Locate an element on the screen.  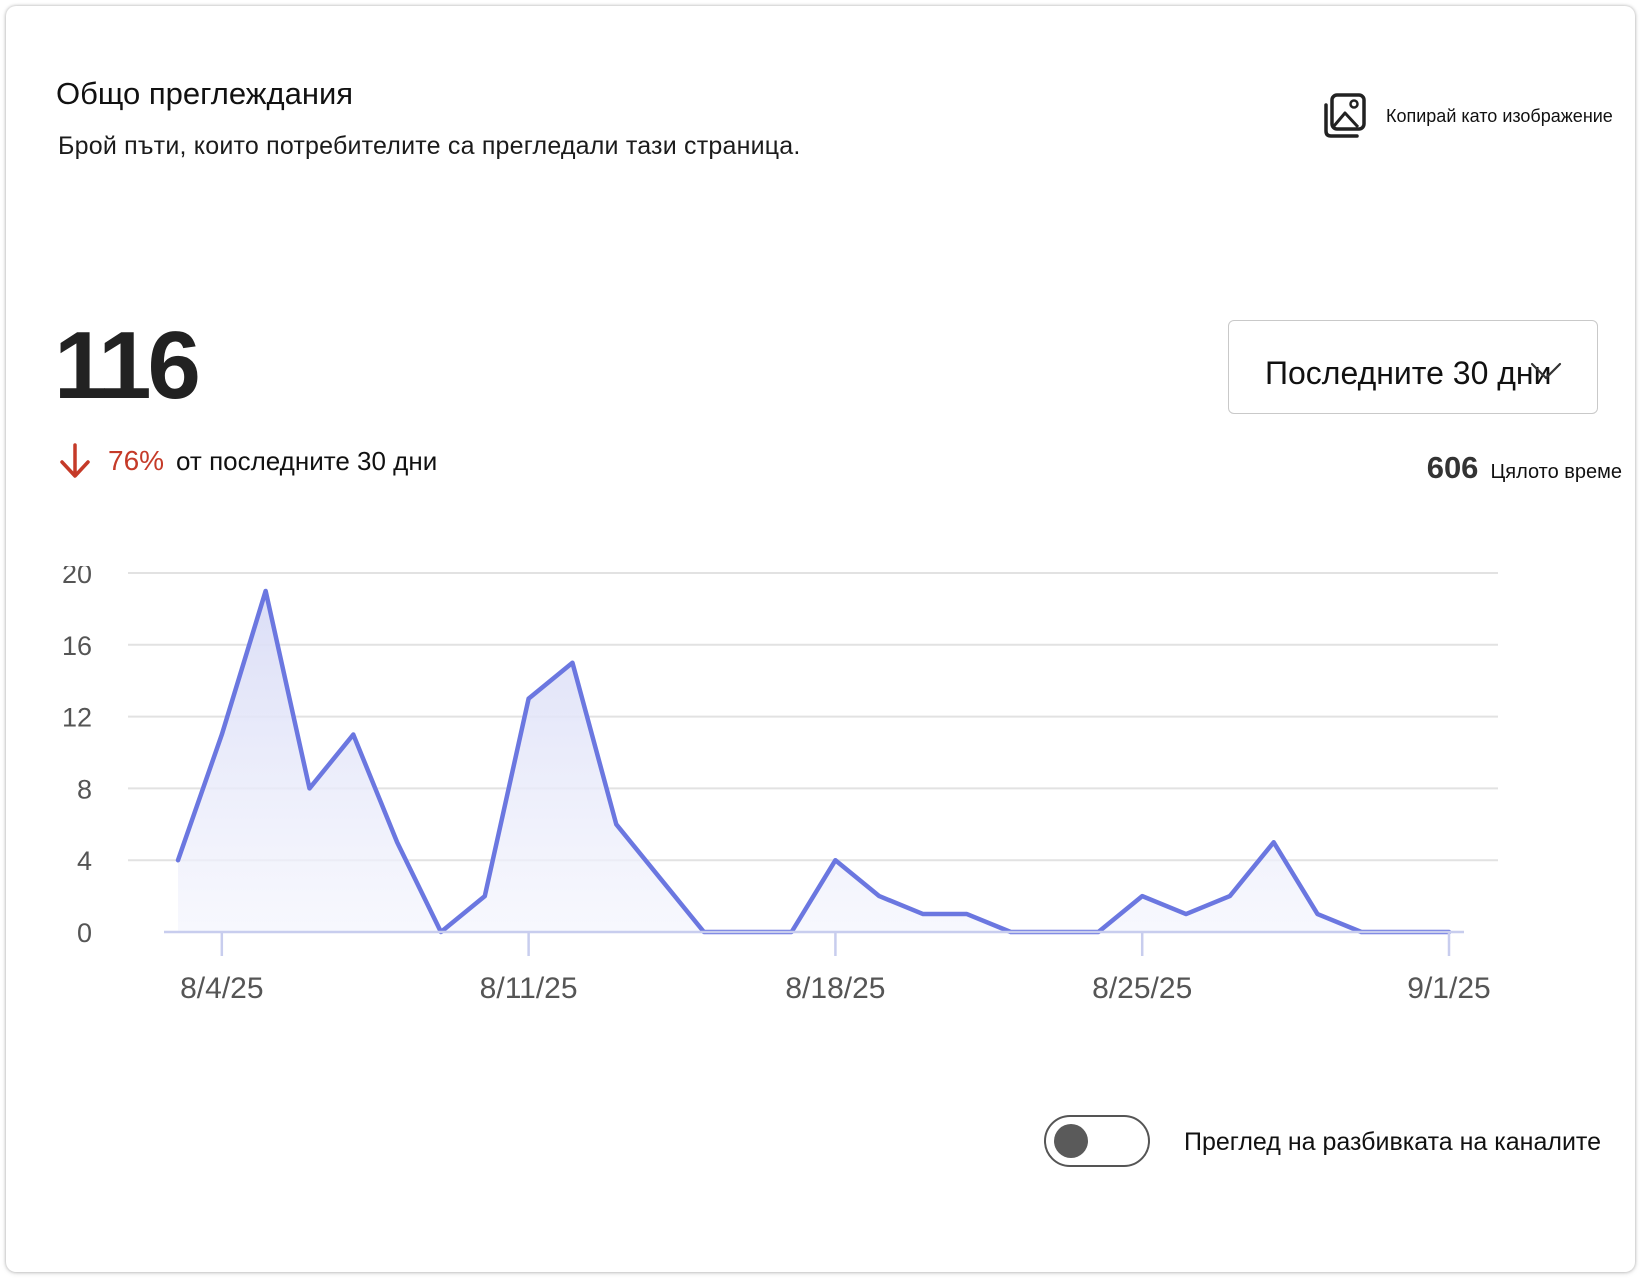
image-copy-icon is located at coordinates (1345, 115).